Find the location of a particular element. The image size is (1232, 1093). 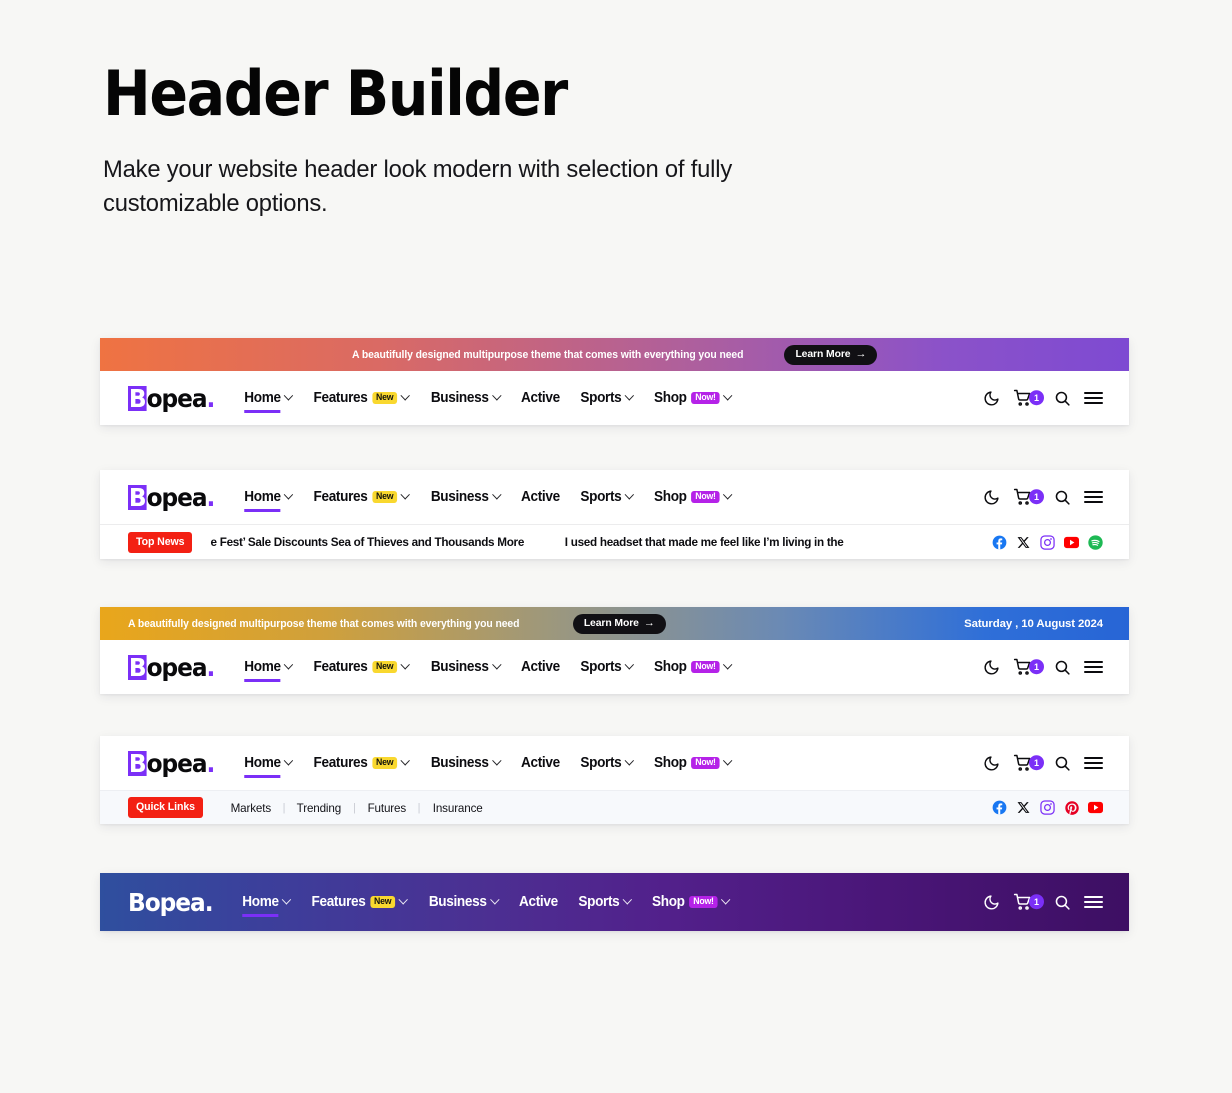

spotify-icon is located at coordinates (1095, 542).